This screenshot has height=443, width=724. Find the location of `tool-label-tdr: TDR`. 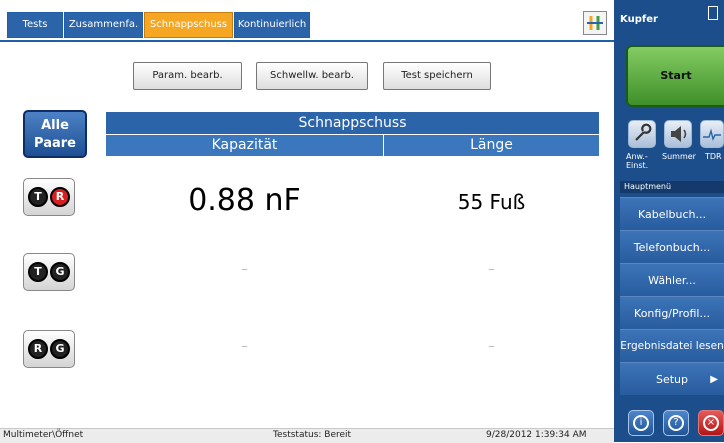

tool-label-tdr: TDR is located at coordinates (713, 156).